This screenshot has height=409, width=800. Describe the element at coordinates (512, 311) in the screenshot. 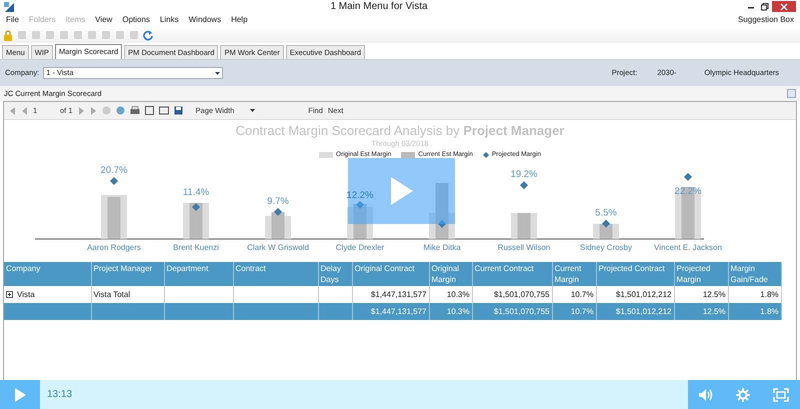

I see `table-cell: $1,501,070,755` at that location.